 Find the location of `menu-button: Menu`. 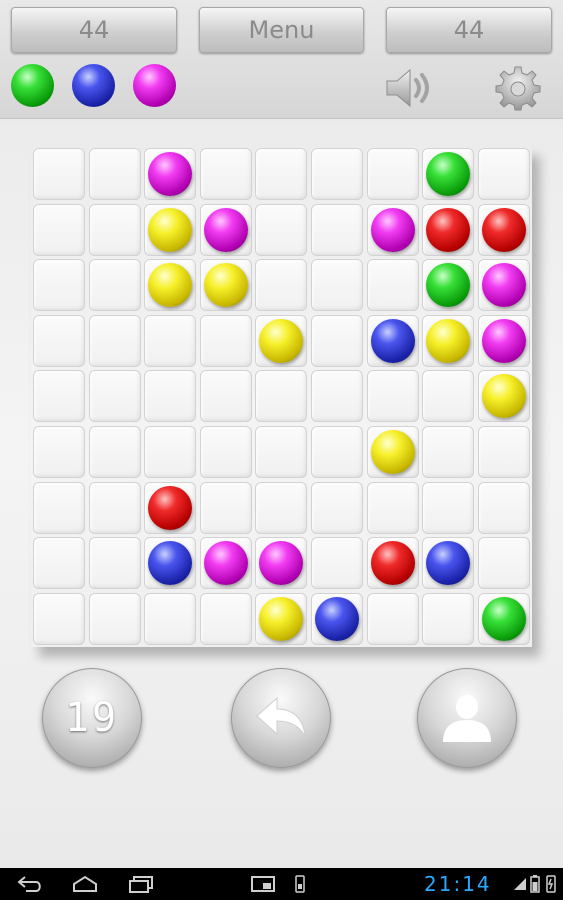

menu-button: Menu is located at coordinates (281, 30).